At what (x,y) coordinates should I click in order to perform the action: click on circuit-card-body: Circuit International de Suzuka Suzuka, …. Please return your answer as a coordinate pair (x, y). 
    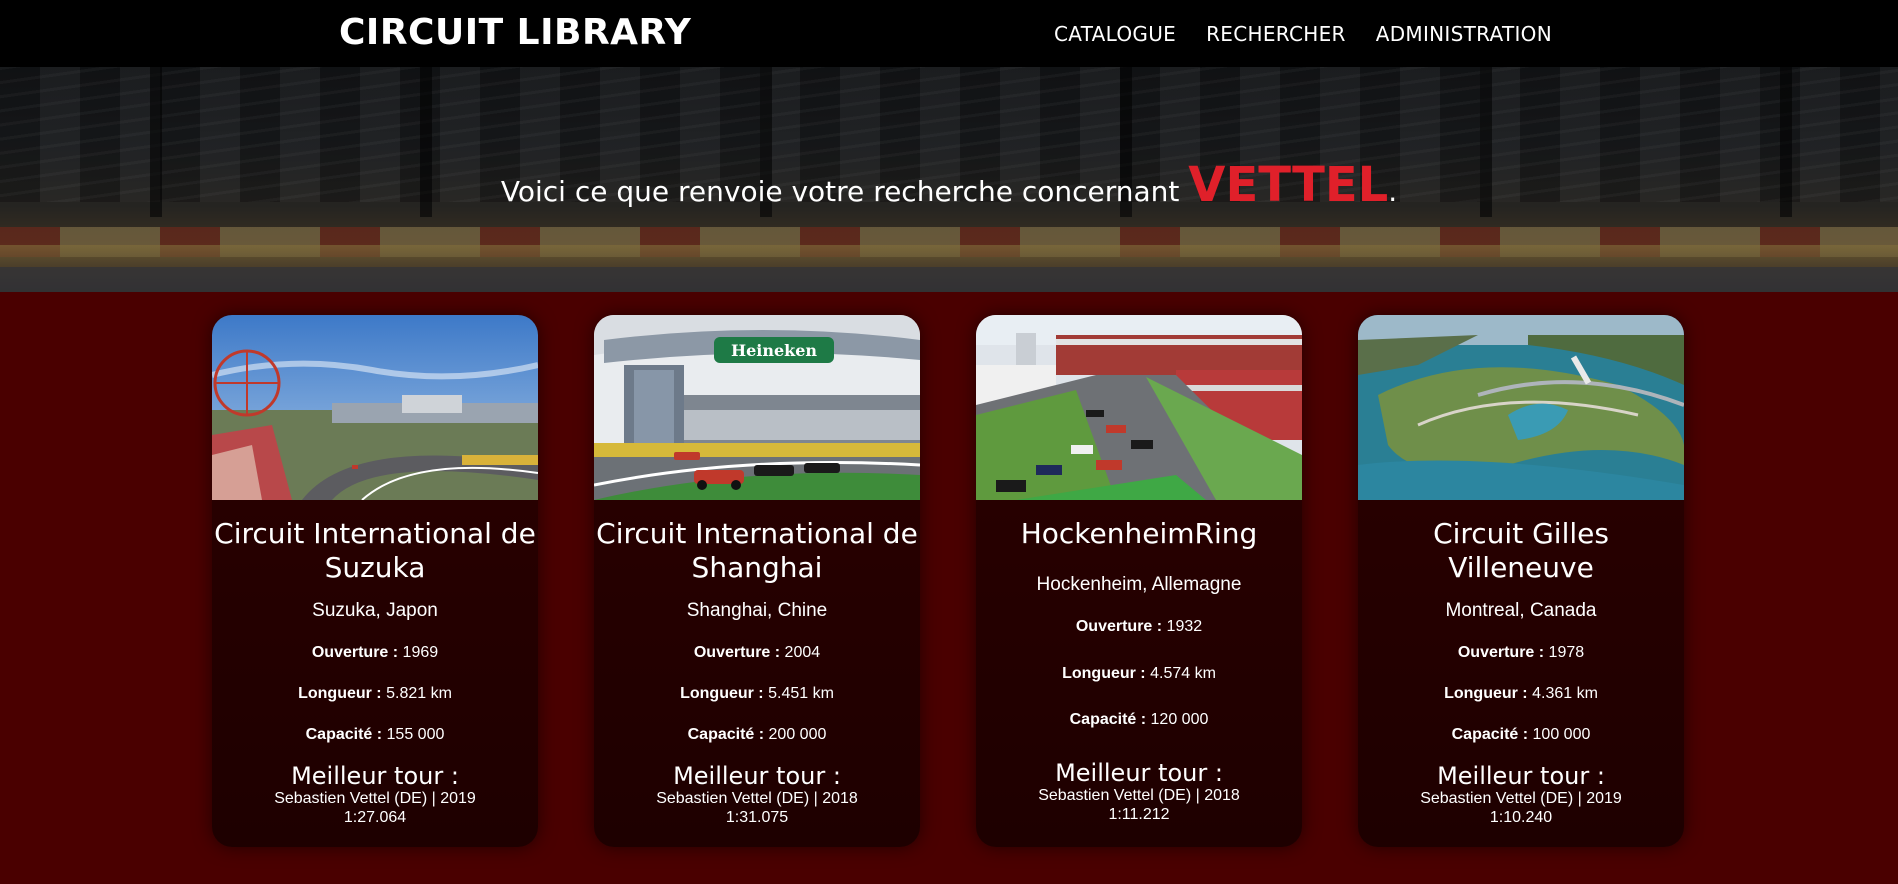
    Looking at the image, I should click on (375, 673).